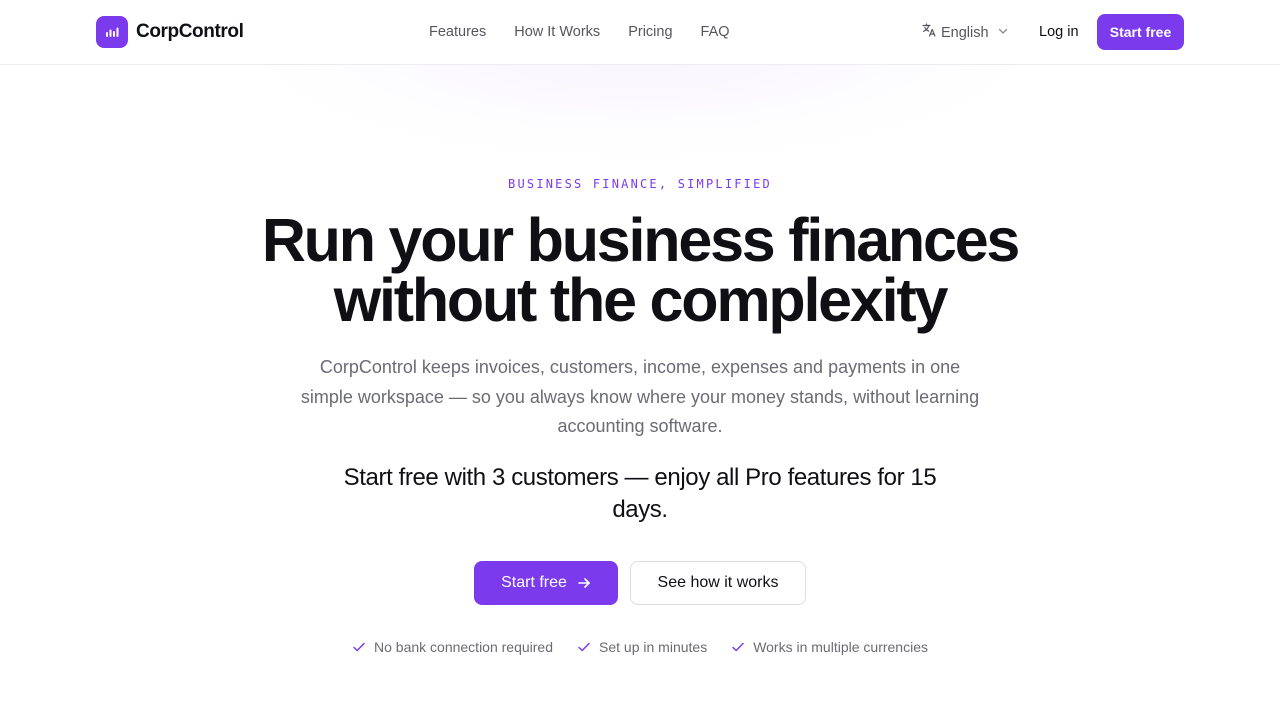  I want to click on language-label: English, so click(965, 32).